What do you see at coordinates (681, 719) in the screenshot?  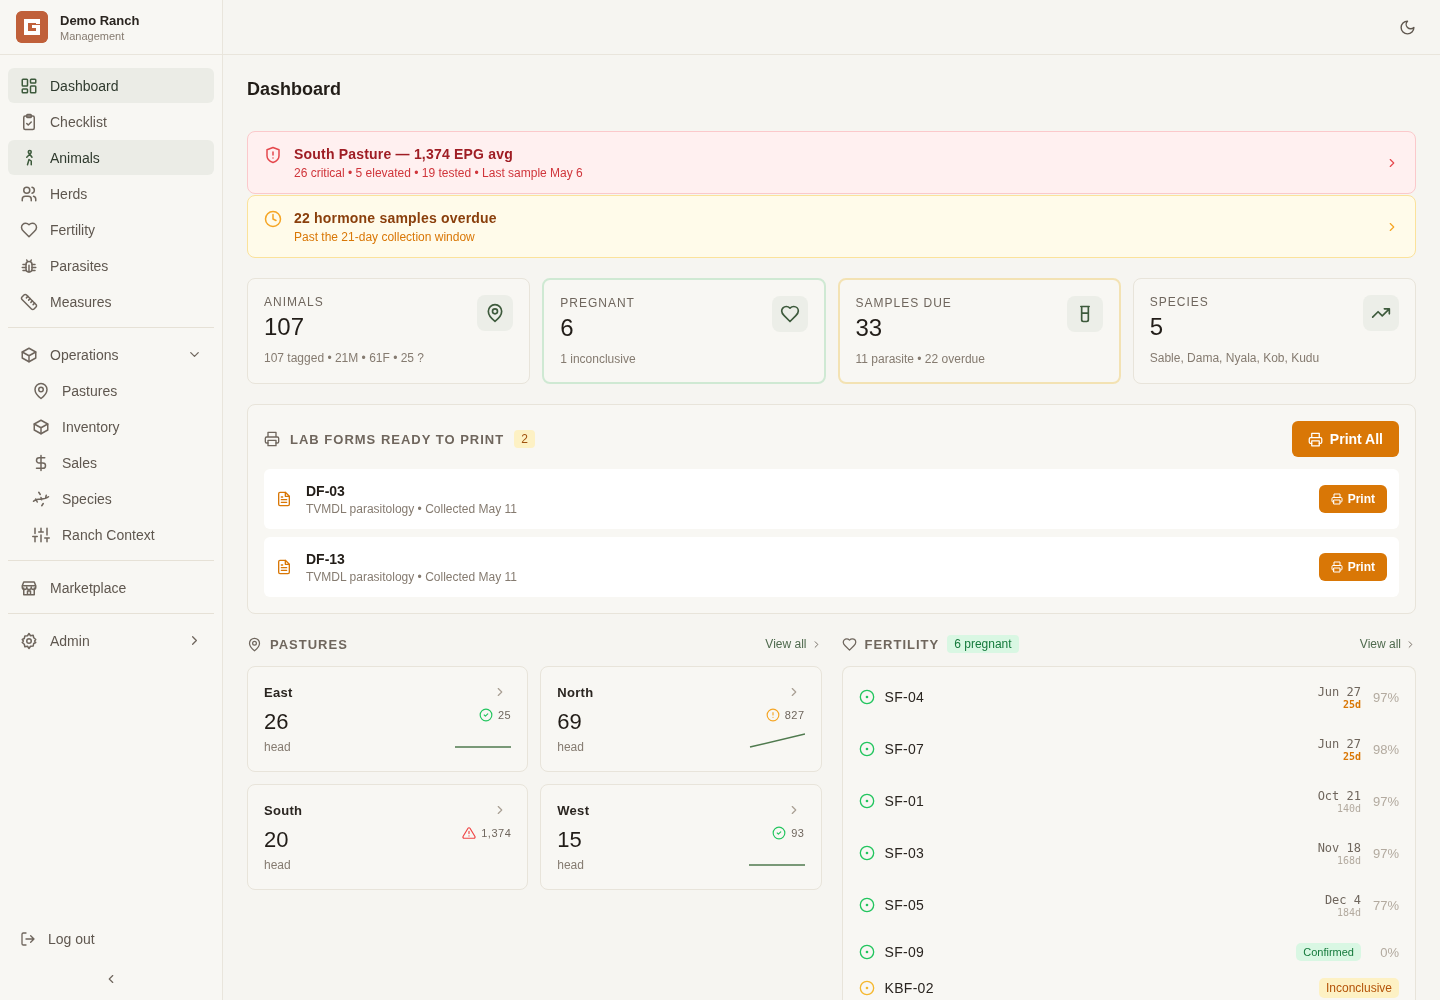 I see `pasture-card: North 69 head 827` at bounding box center [681, 719].